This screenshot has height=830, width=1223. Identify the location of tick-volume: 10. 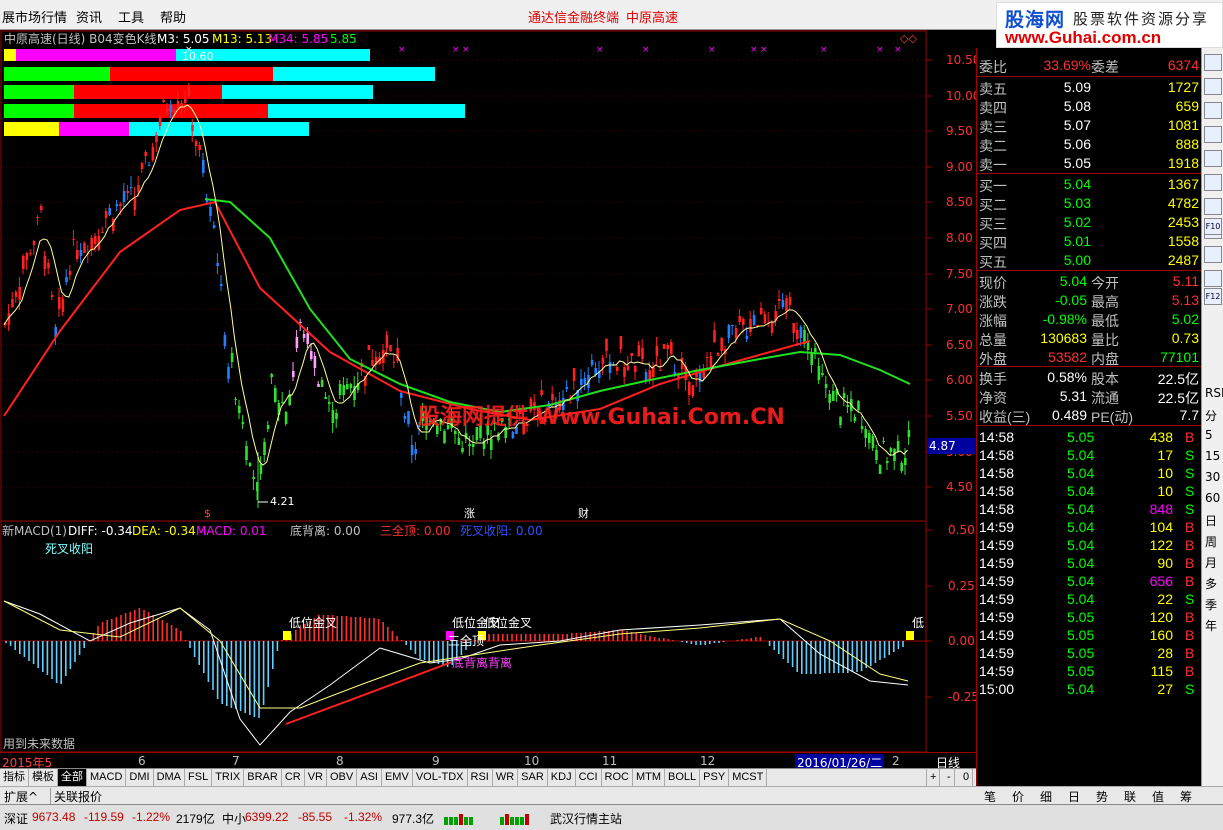
(1165, 473).